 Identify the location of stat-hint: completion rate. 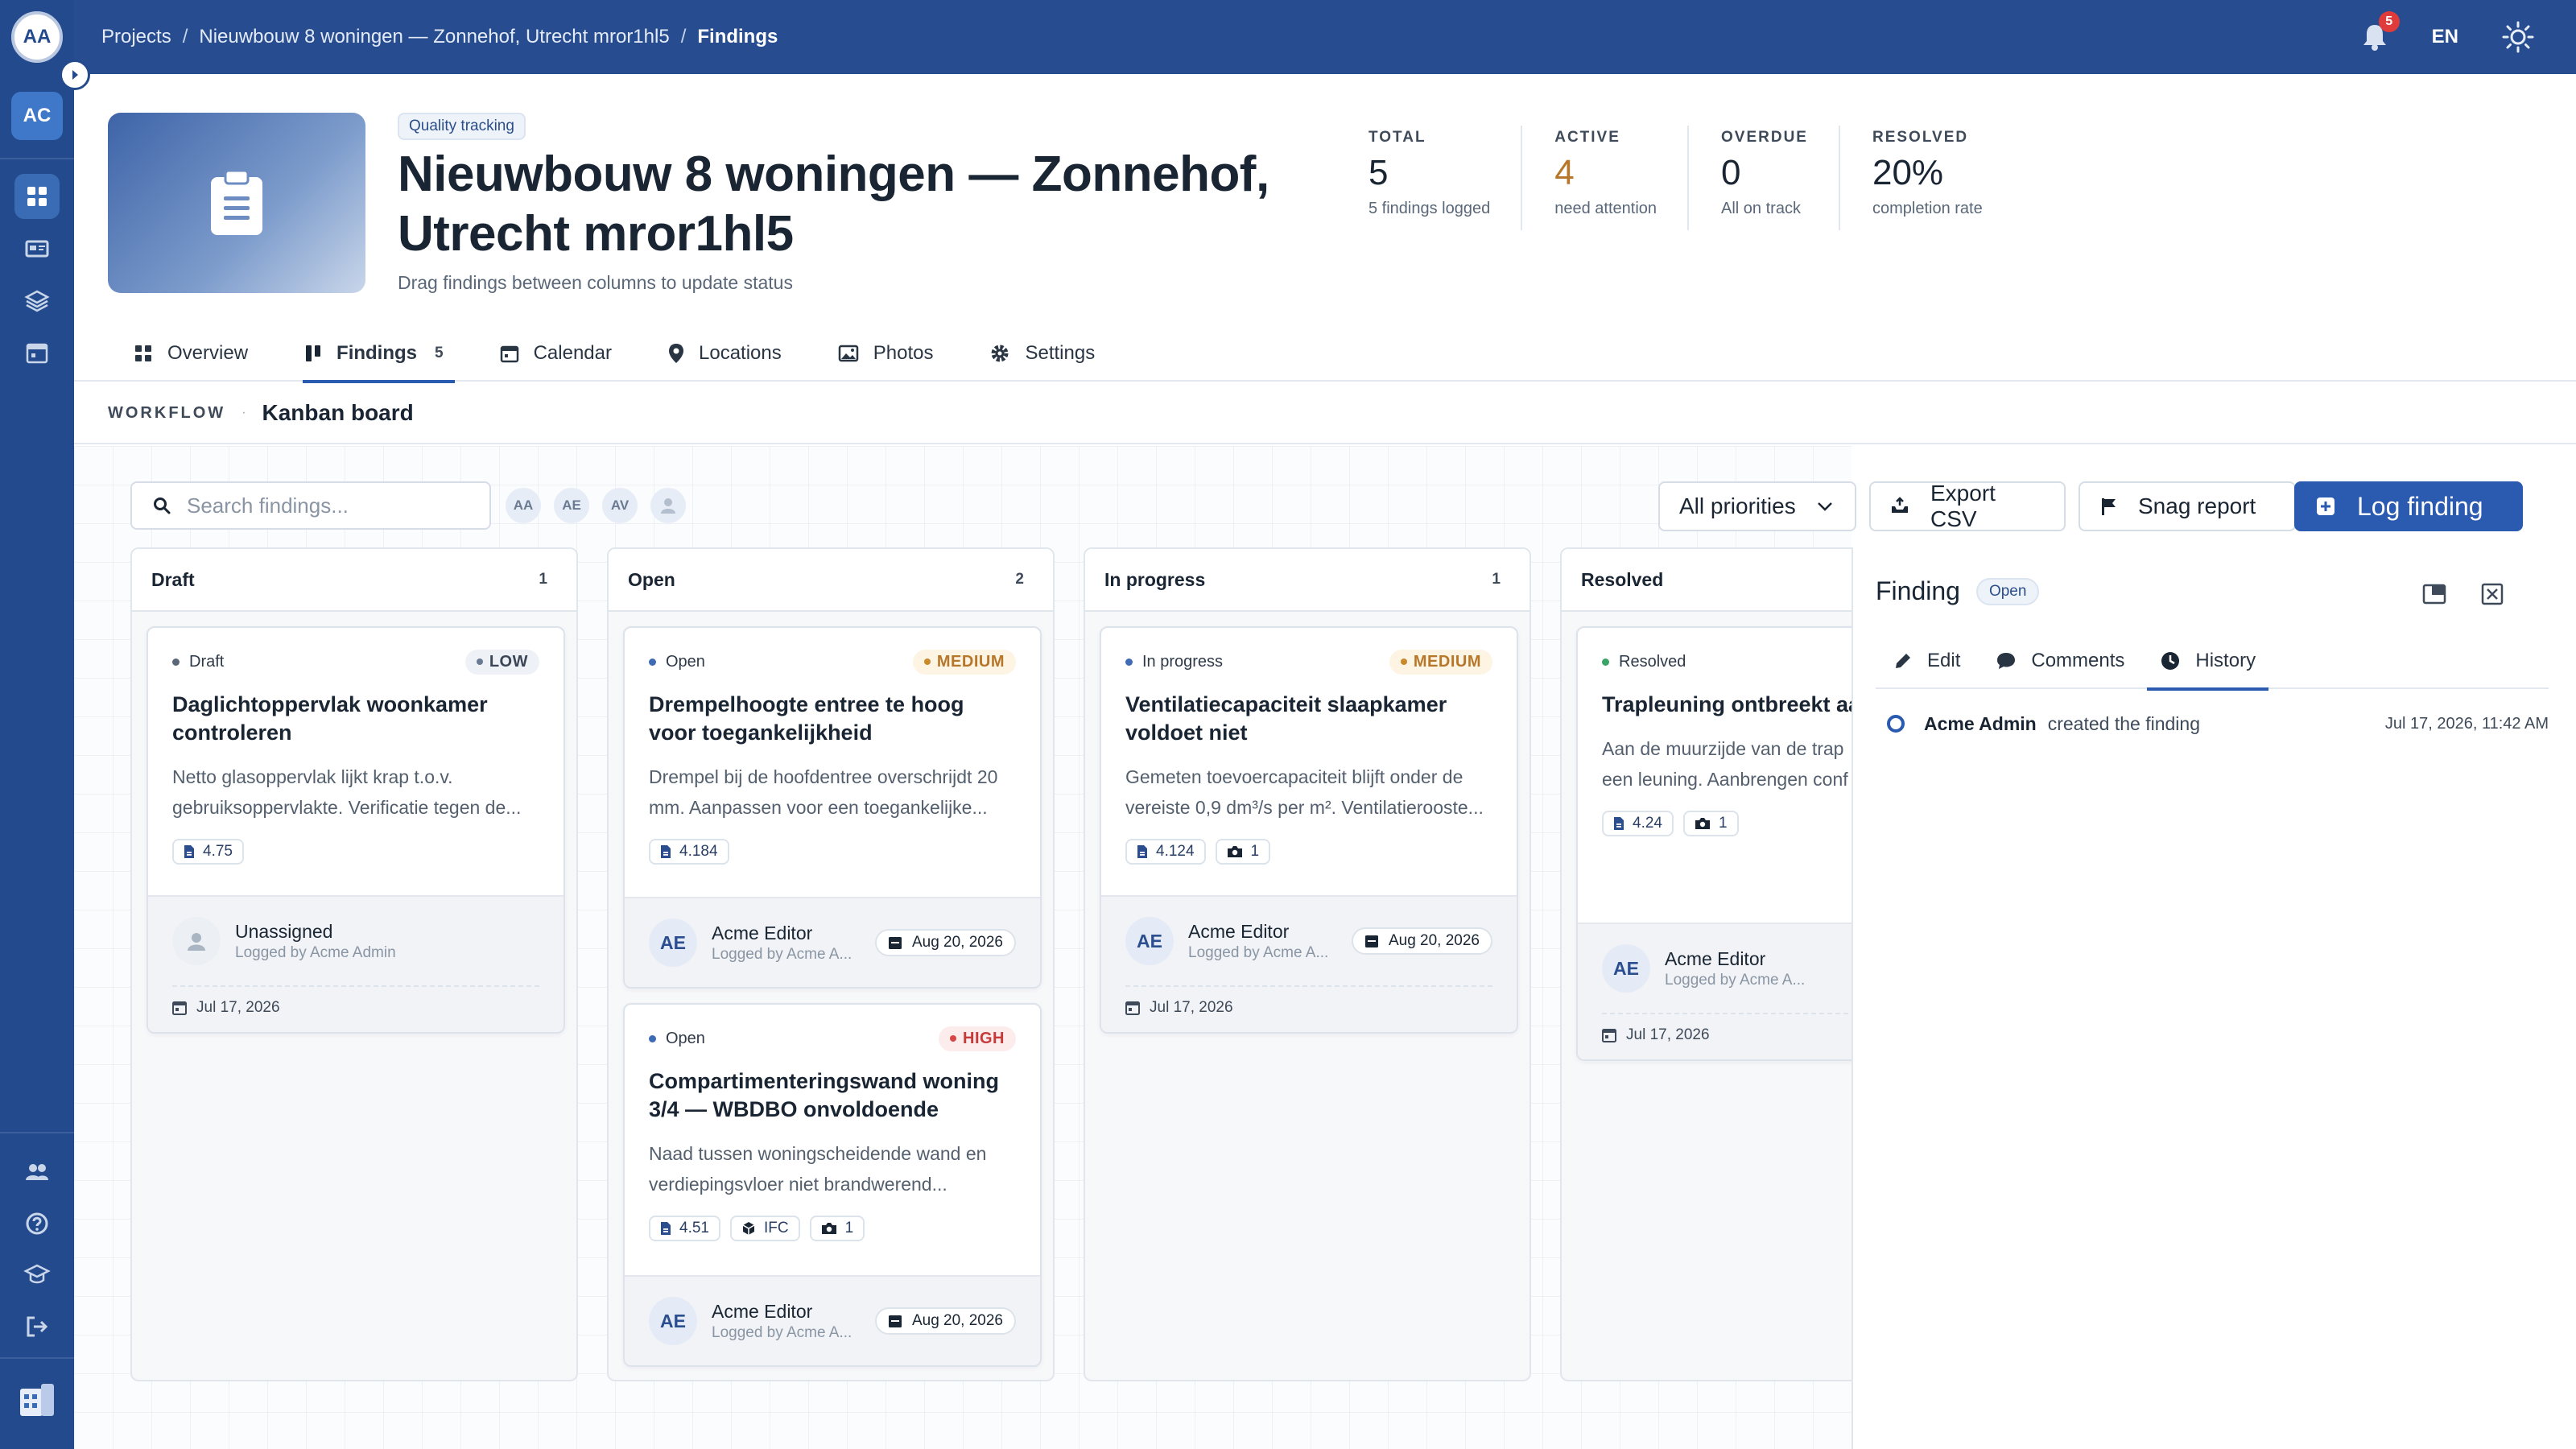
(1928, 208).